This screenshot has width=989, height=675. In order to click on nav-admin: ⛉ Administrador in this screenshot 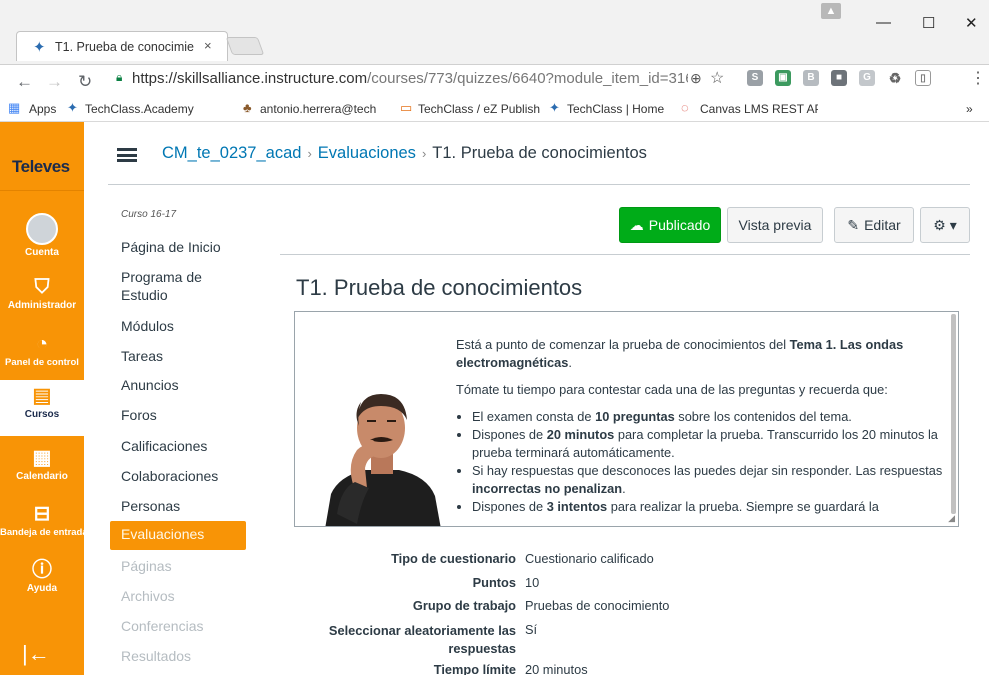, I will do `click(42, 293)`.